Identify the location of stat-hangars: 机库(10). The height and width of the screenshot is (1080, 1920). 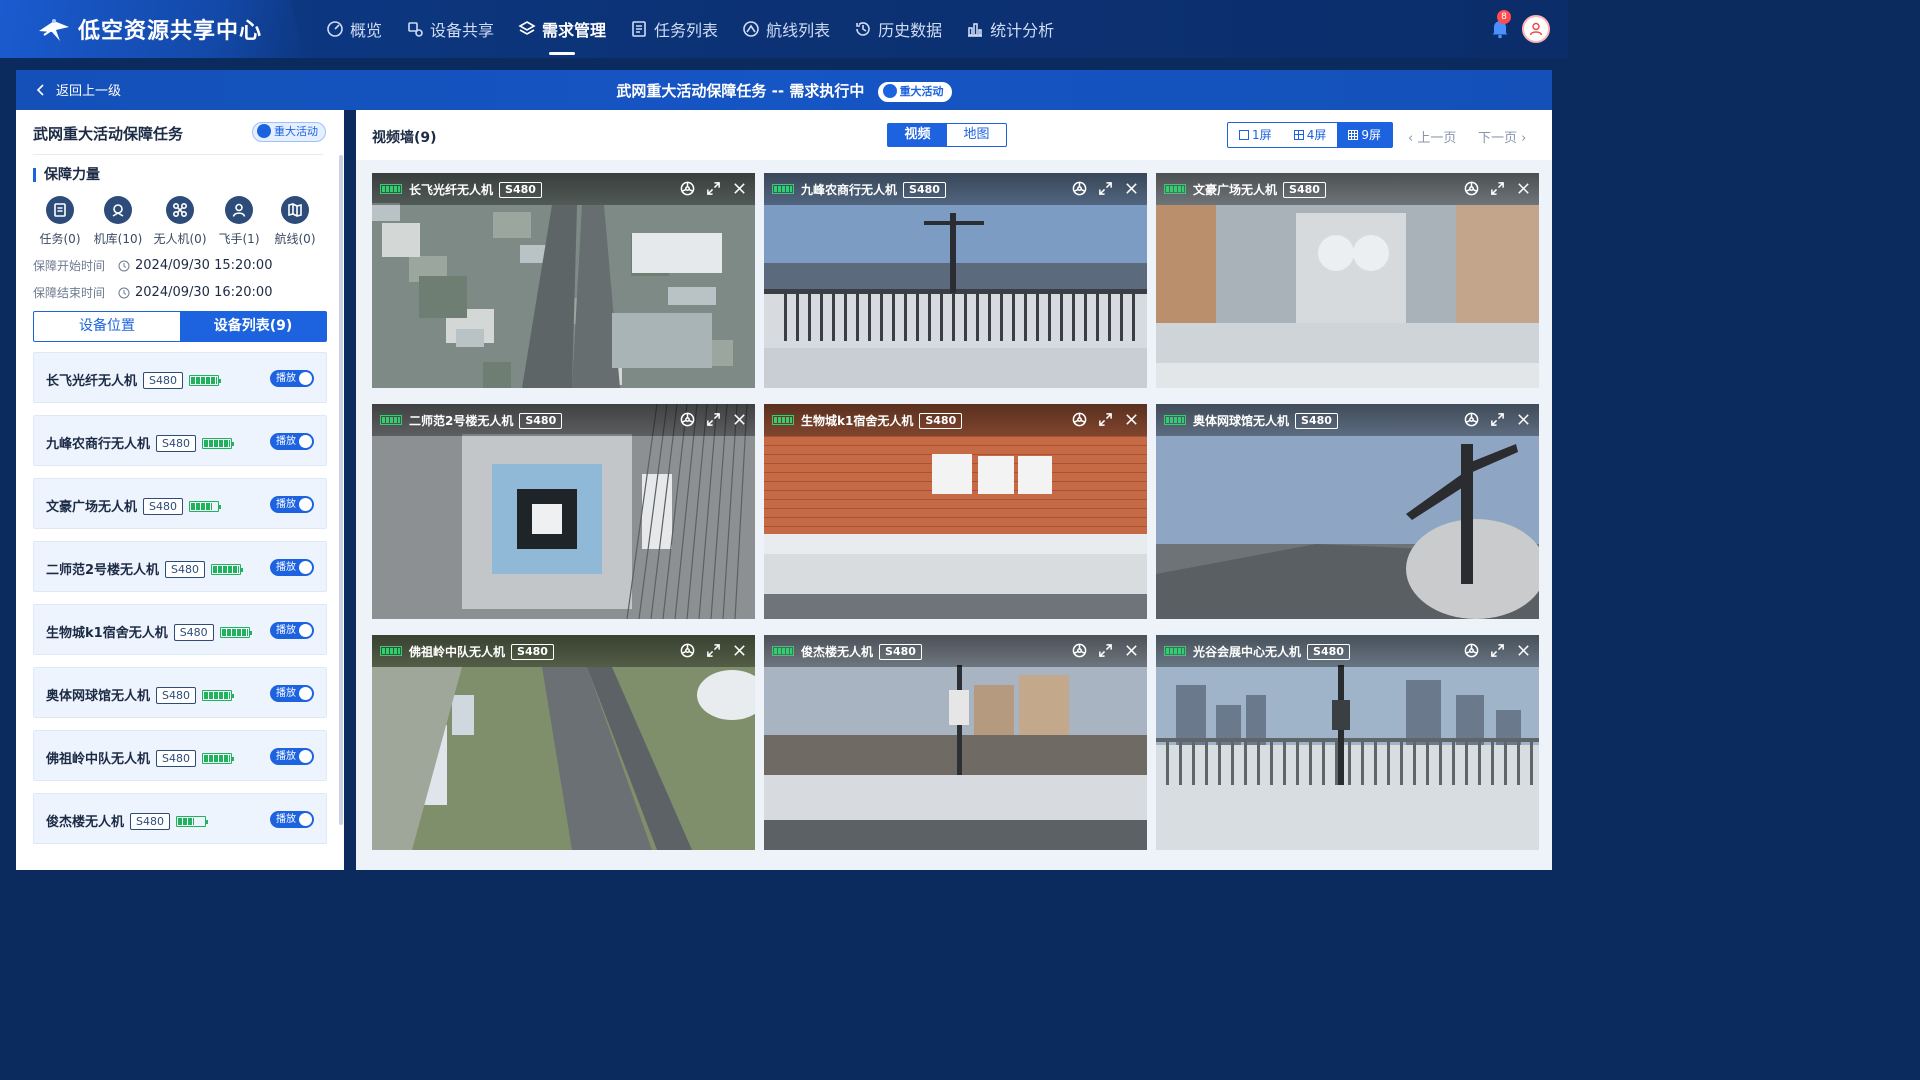
(118, 221).